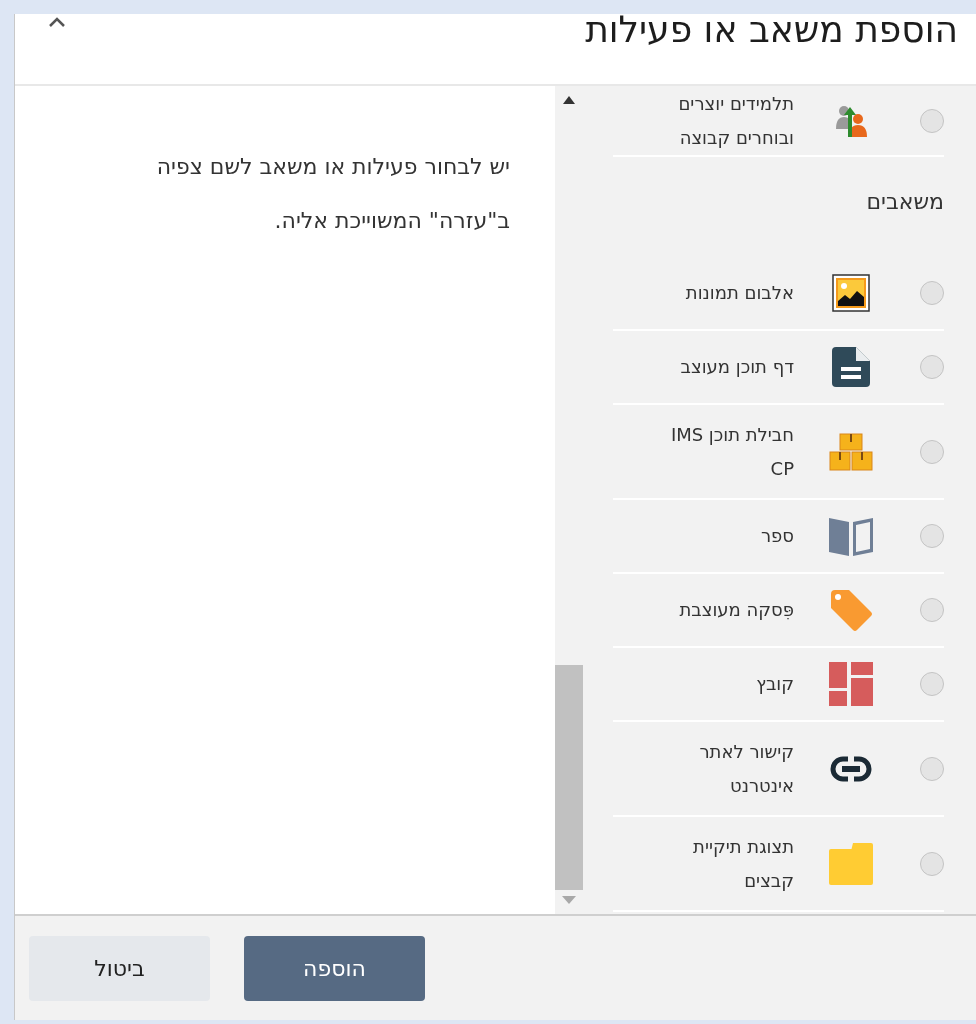 This screenshot has height=1024, width=976. What do you see at coordinates (851, 367) in the screenshot?
I see `document-icon` at bounding box center [851, 367].